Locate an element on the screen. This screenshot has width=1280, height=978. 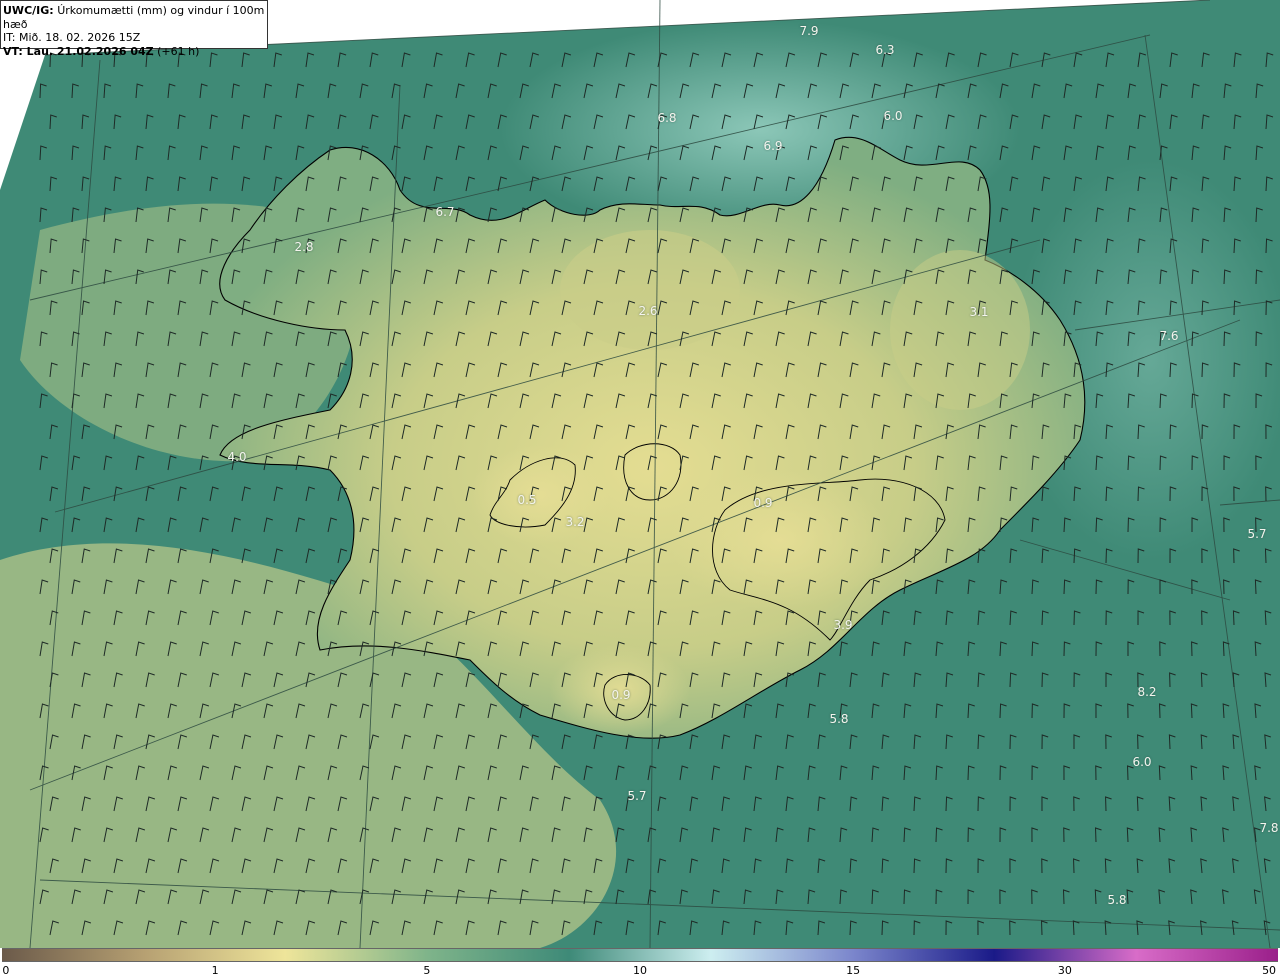
west-highland-patch is located at coordinates (540, 495).